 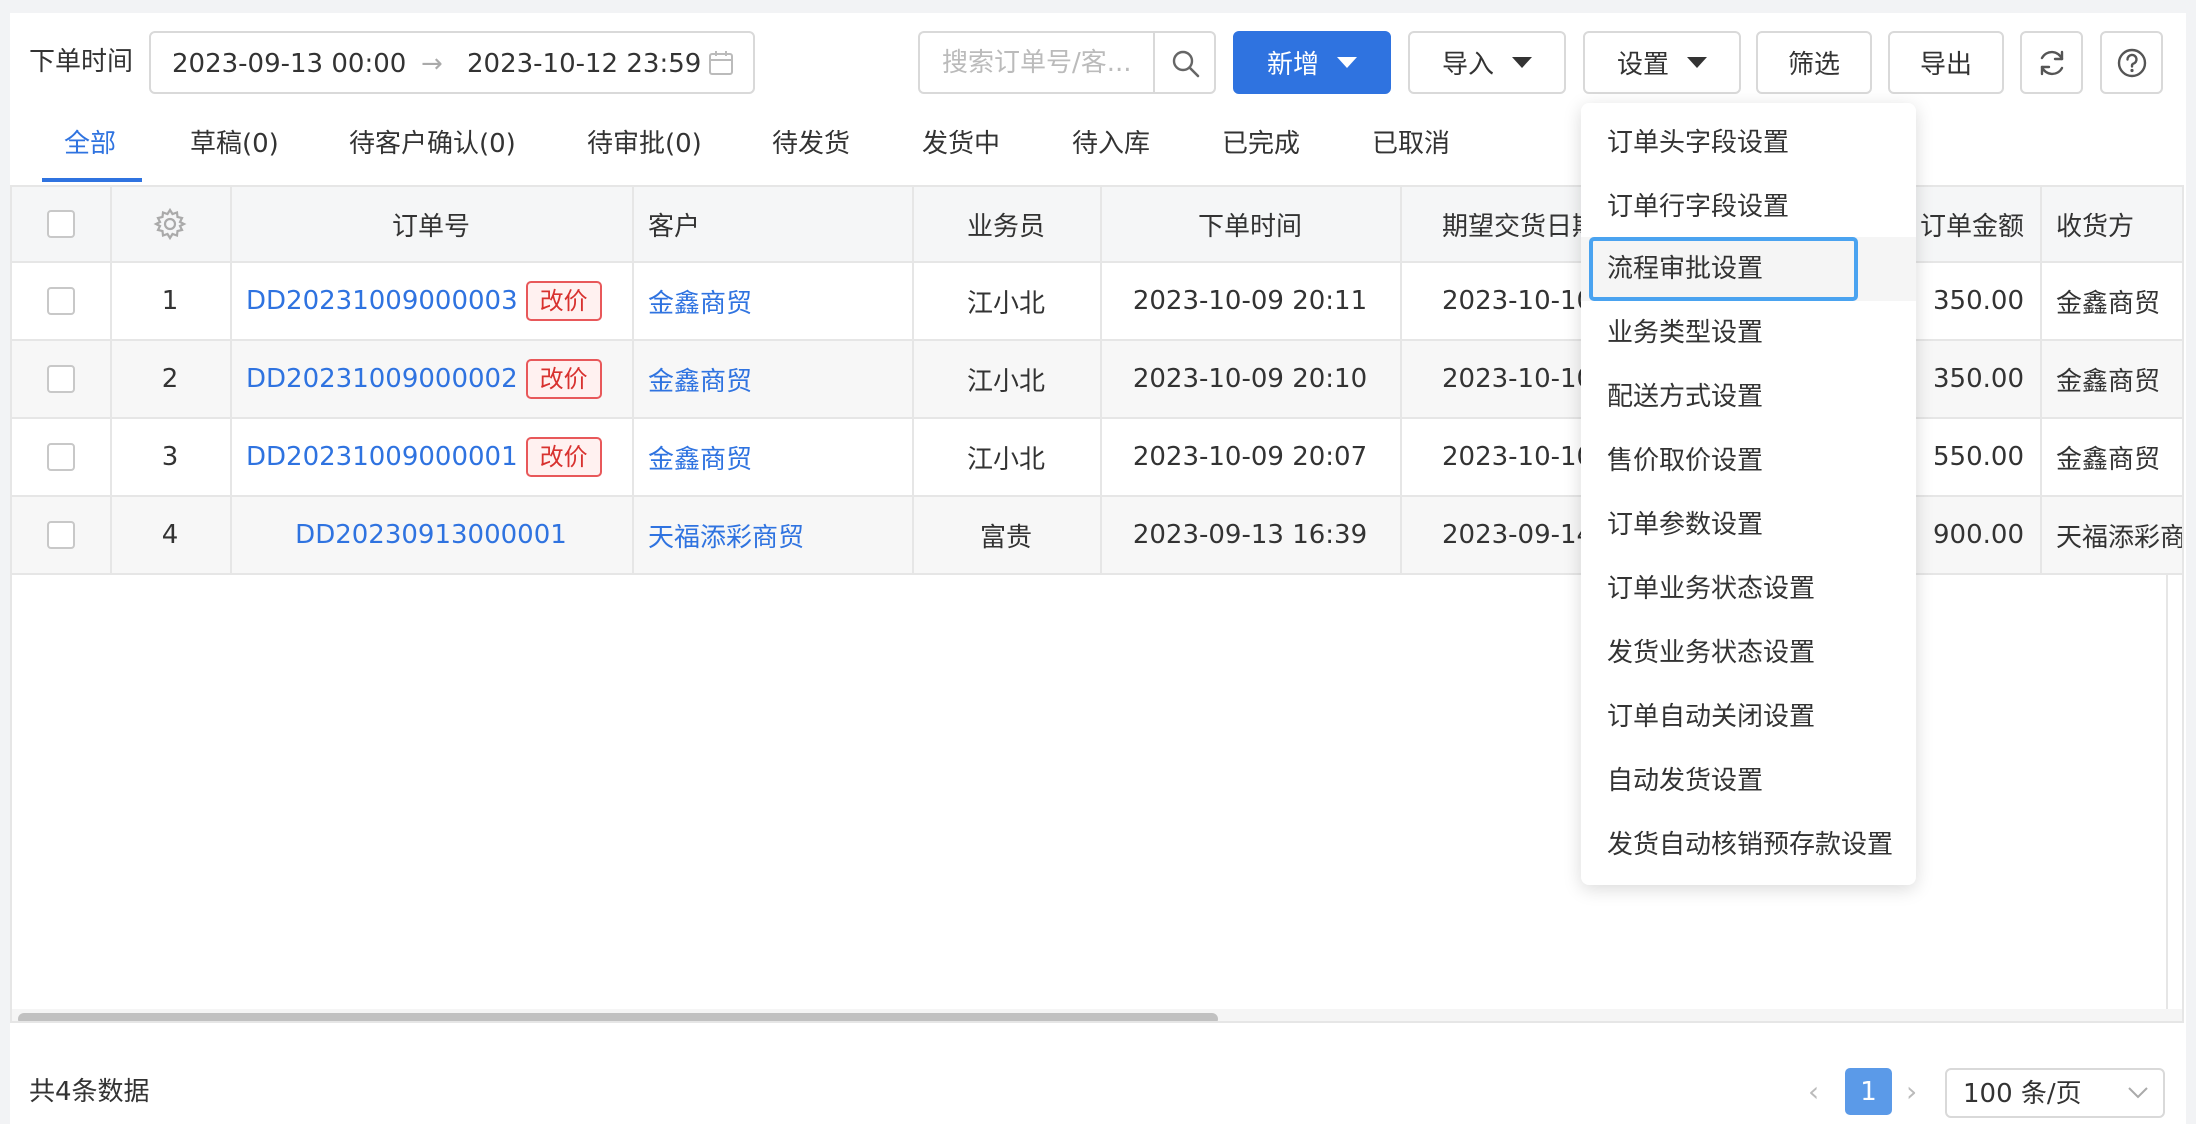 I want to click on chevron-down-icon, so click(x=2138, y=1093).